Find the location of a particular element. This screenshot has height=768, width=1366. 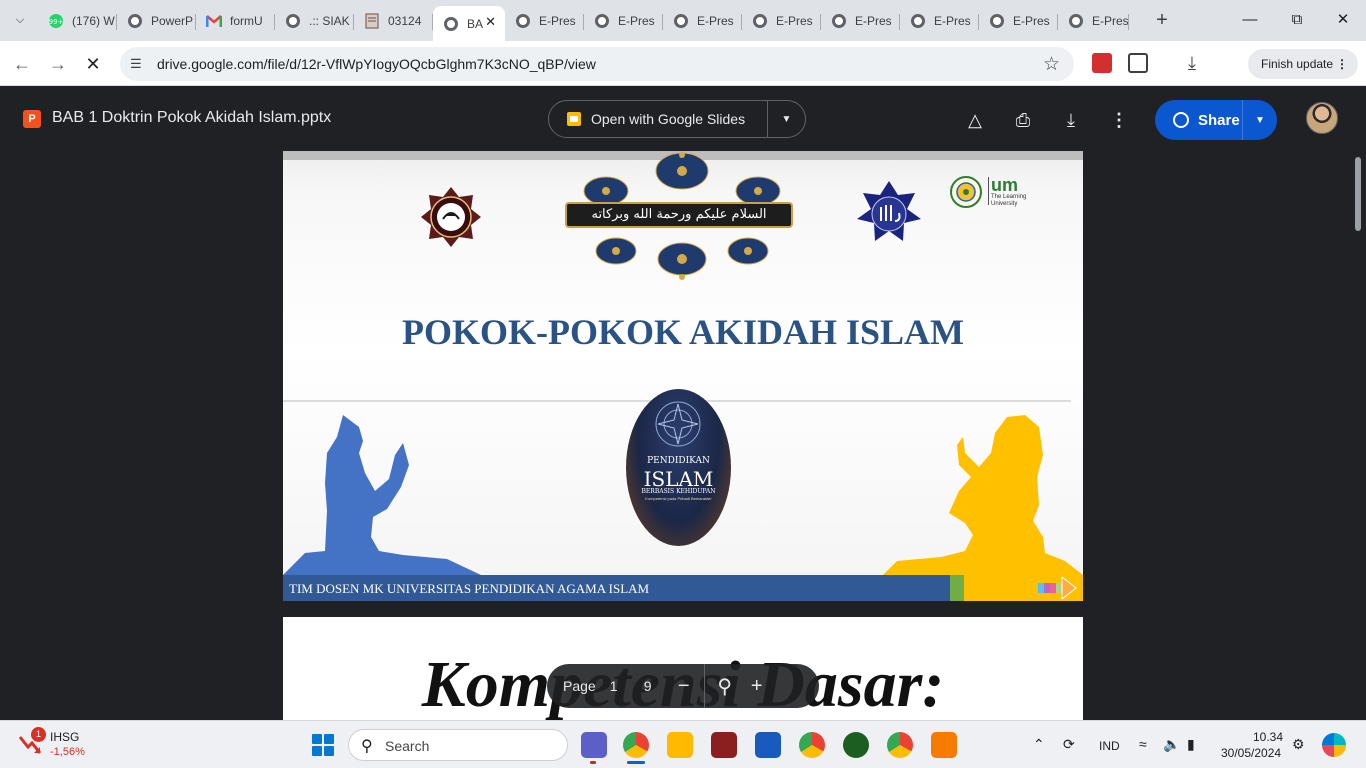

finish-update-button: Finish update ⋮ is located at coordinates (1303, 64).